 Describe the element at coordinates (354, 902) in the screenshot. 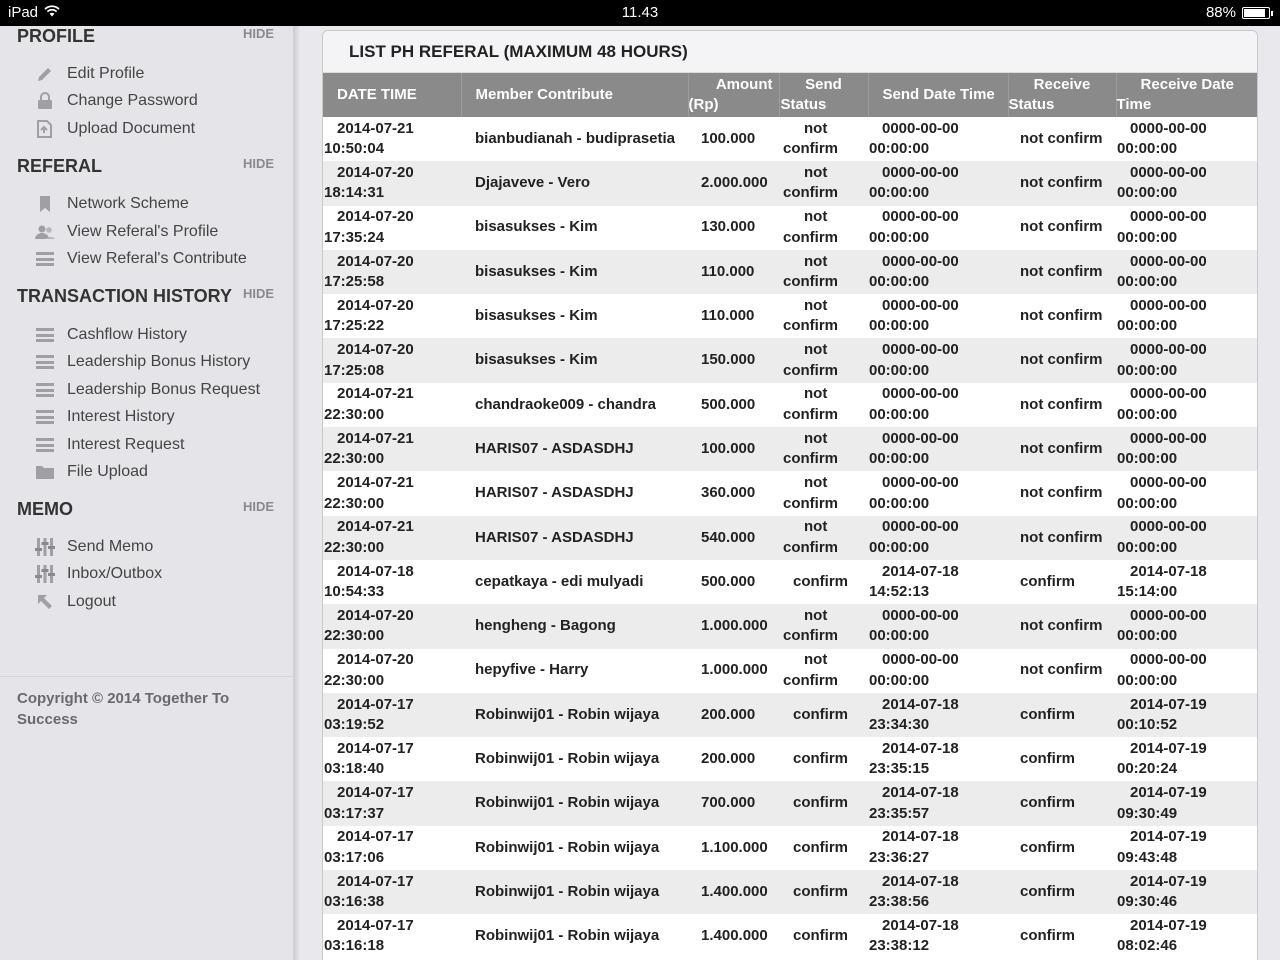

I see `time: 03:16:38` at that location.